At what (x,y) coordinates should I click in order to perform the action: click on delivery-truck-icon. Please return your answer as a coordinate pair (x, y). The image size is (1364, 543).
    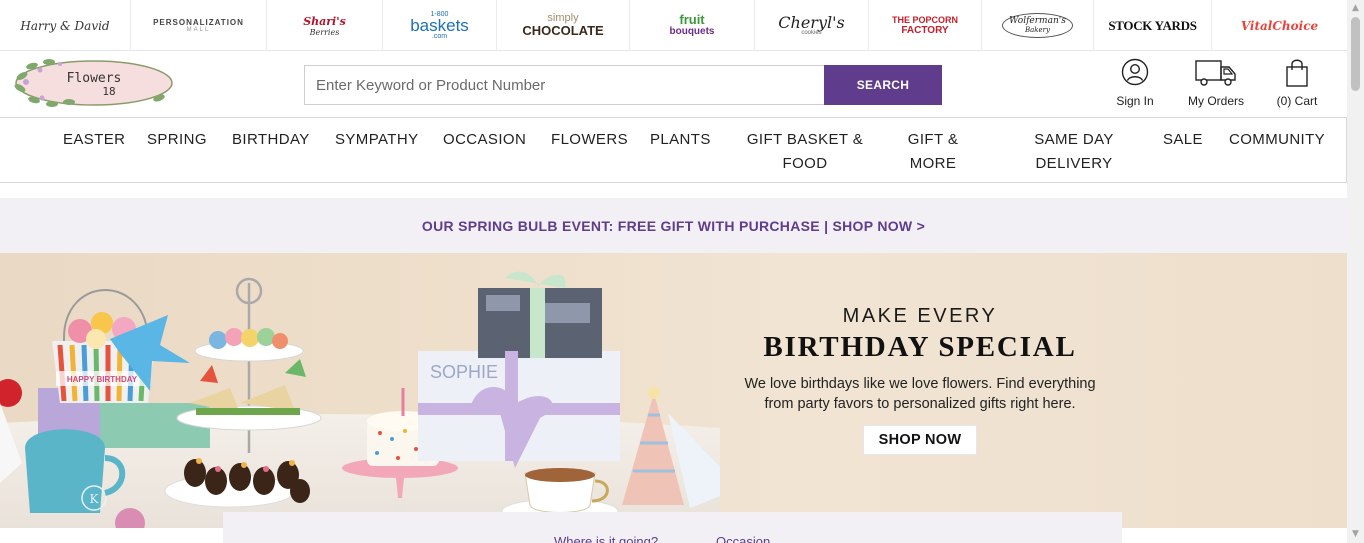
    Looking at the image, I should click on (1215, 73).